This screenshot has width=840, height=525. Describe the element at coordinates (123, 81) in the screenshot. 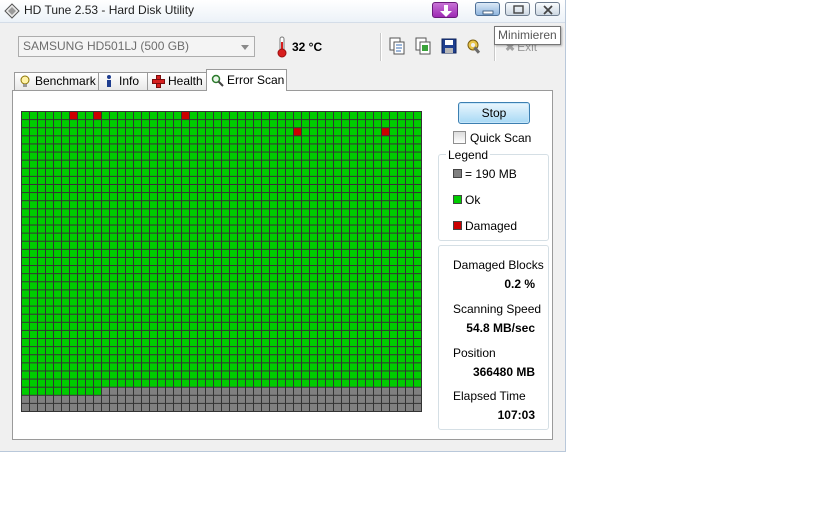

I see `tab-info: Info` at that location.